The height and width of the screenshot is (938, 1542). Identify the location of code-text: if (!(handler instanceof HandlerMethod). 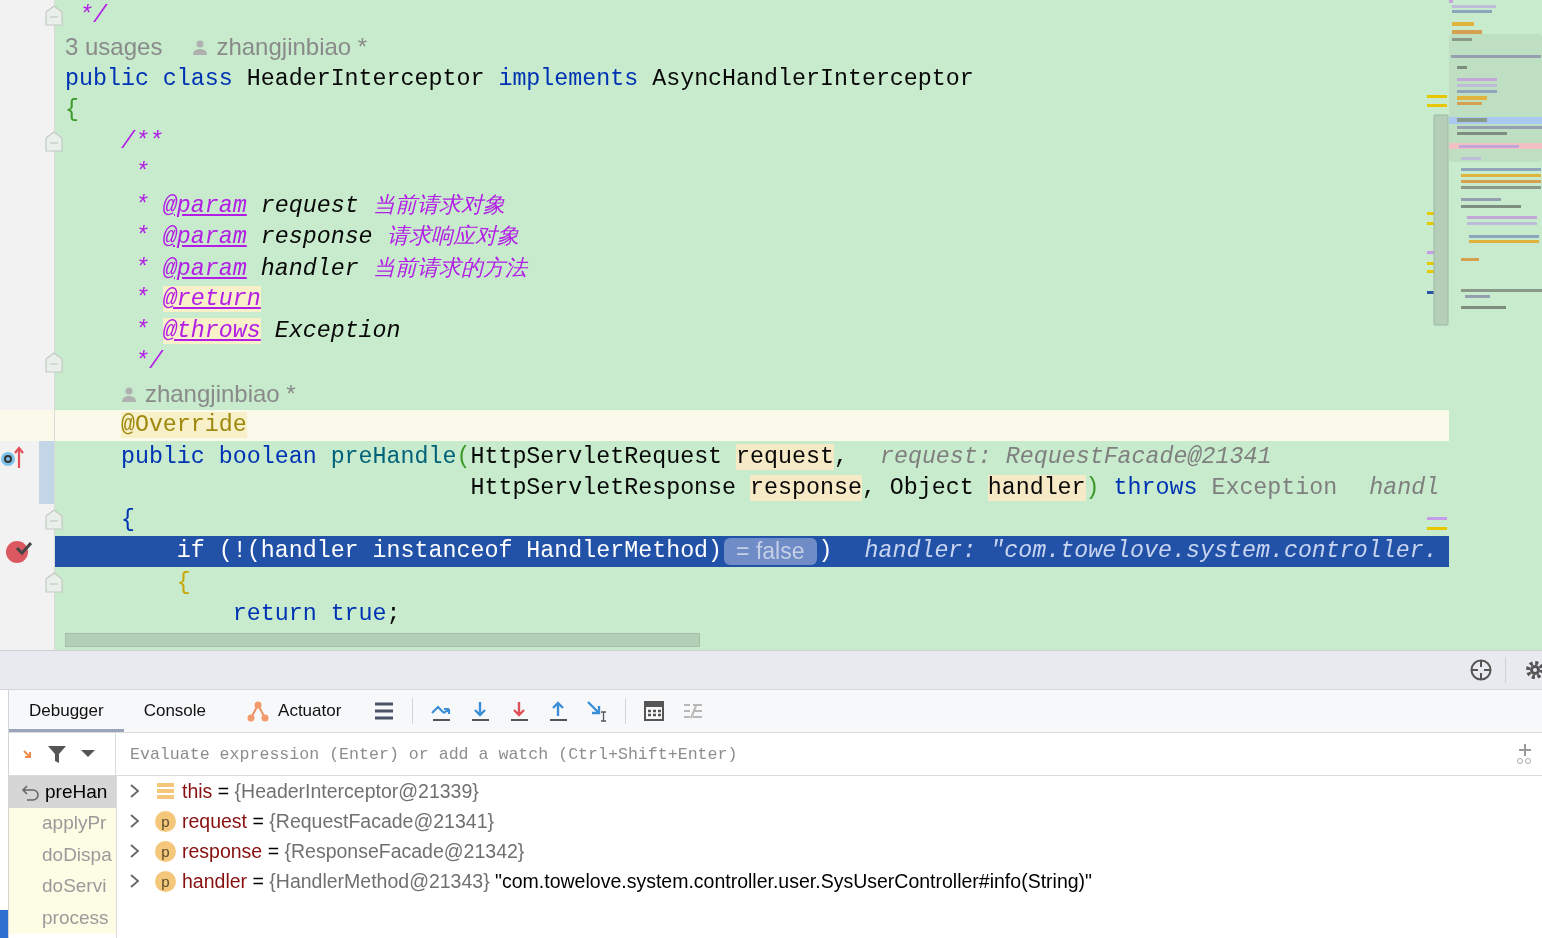
(449, 551).